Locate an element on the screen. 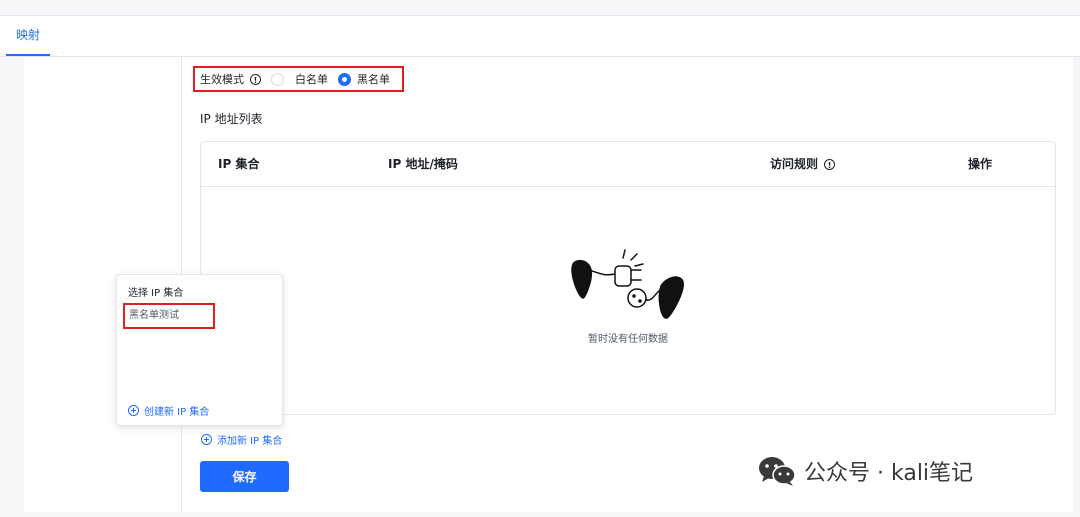  tab-mapping: 映射 is located at coordinates (28, 36).